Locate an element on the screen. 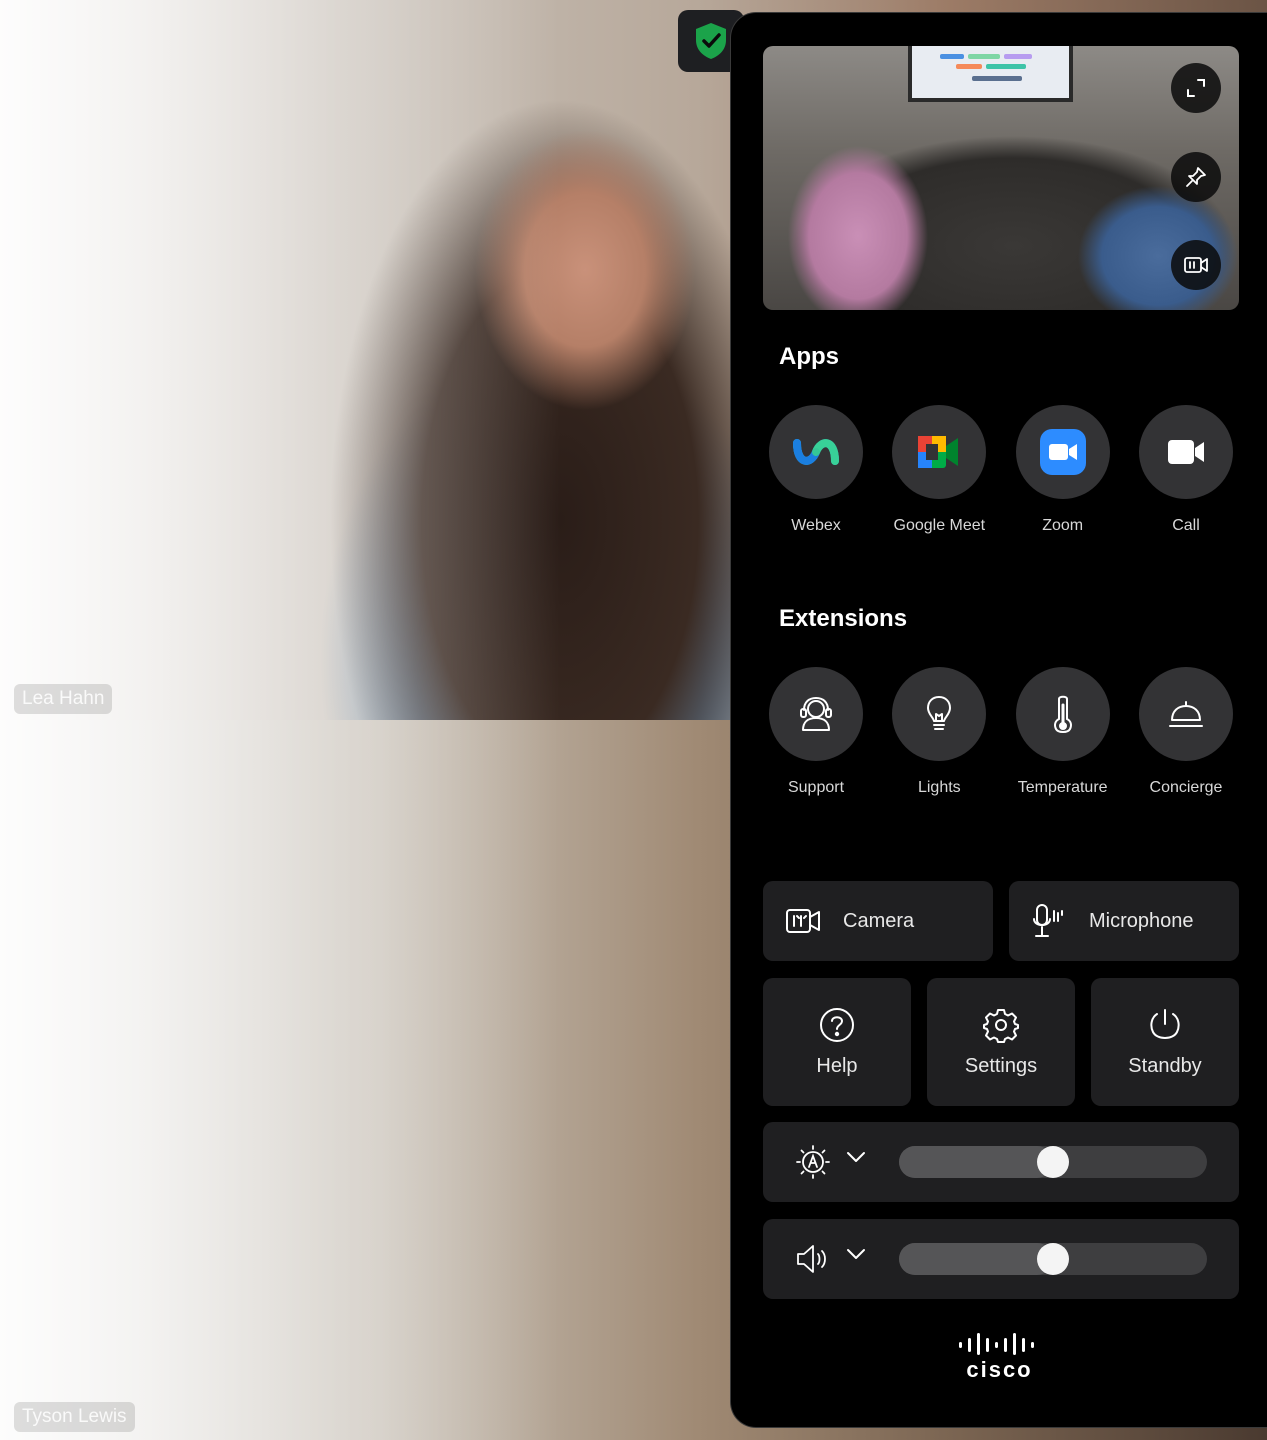 This screenshot has height=1440, width=1267. pin-button is located at coordinates (1196, 177).